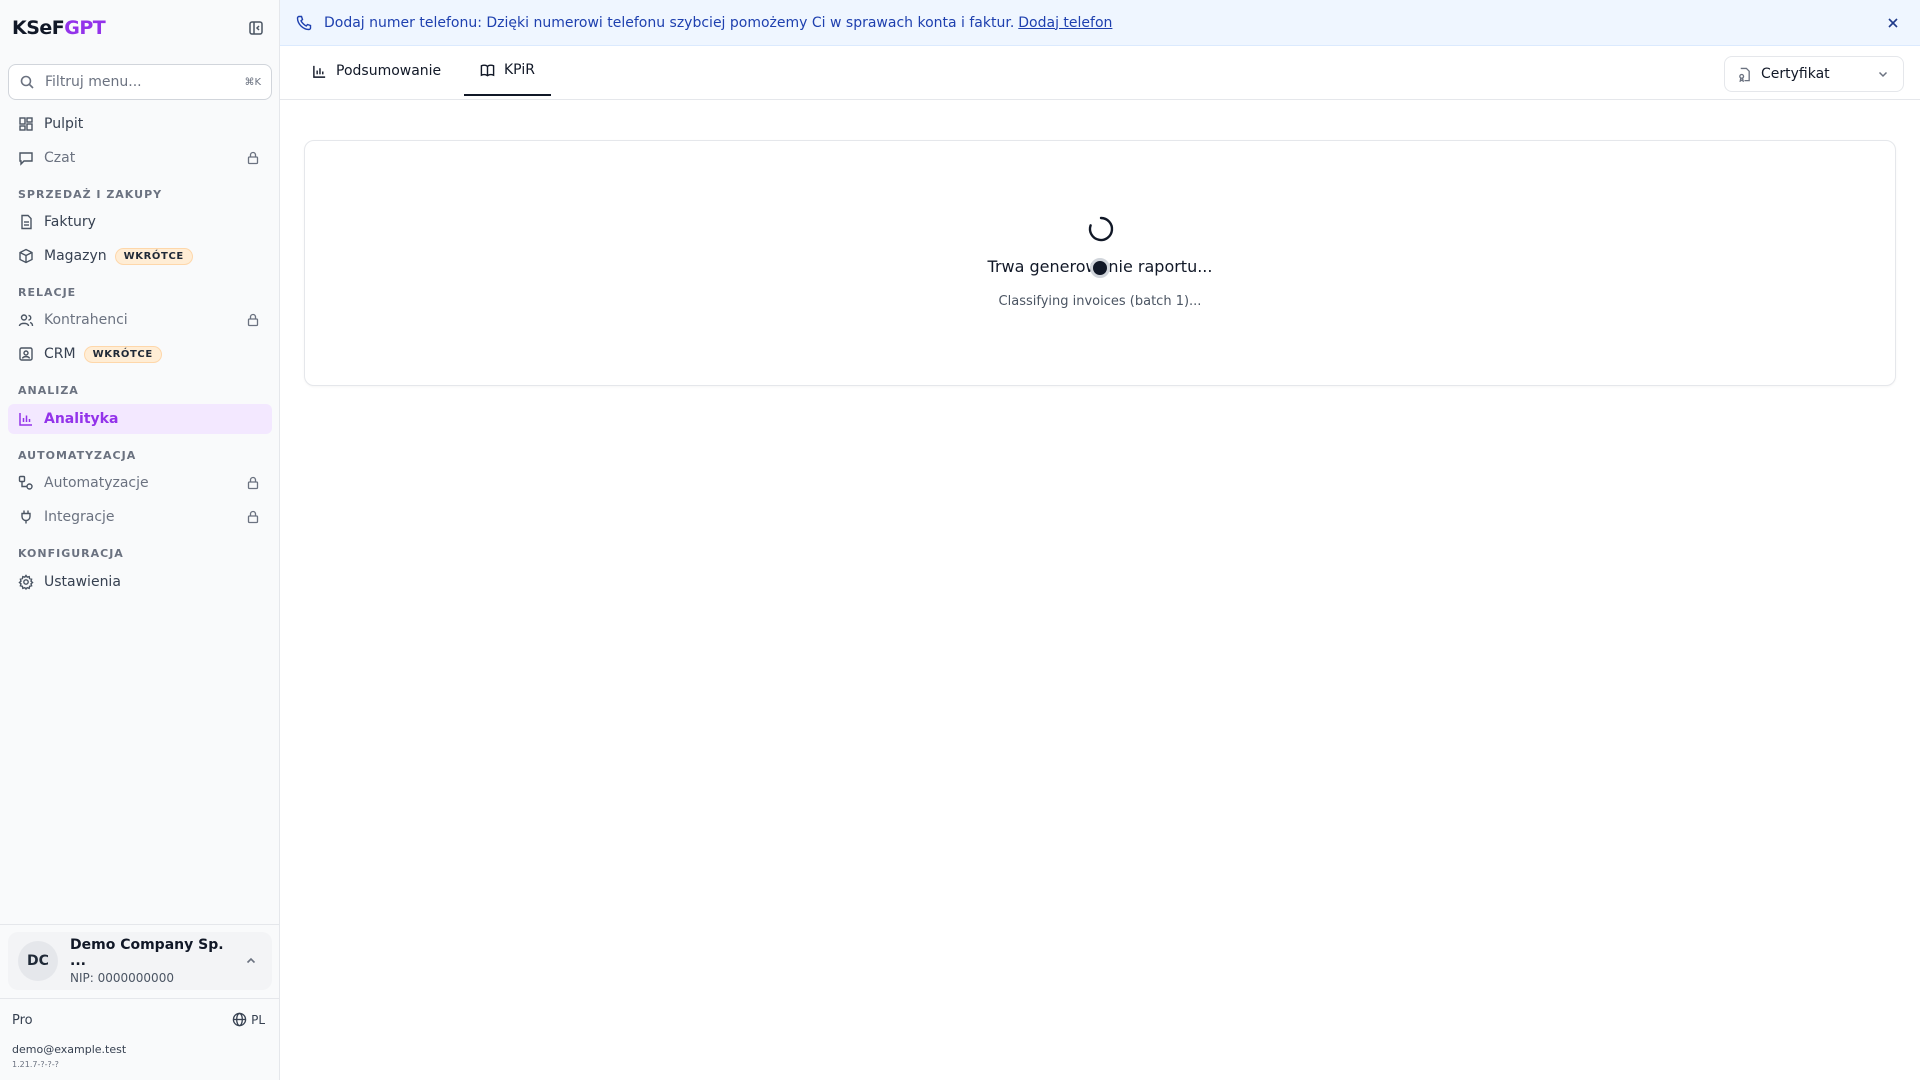  I want to click on tab-podsumowanie: Podsumowanie, so click(376, 71).